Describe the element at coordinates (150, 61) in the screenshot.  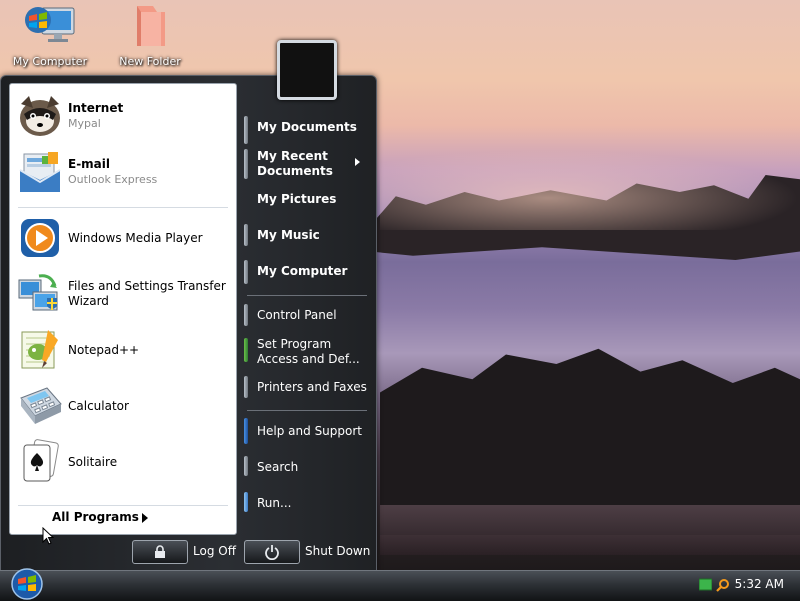
I see `desktop-icon-label: New Folder` at that location.